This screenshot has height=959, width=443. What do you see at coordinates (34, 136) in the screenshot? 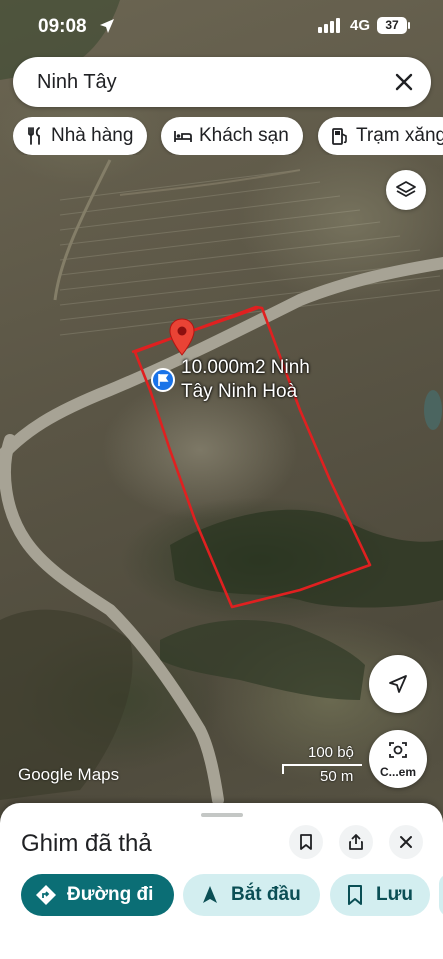
I see `restaurant-icon` at bounding box center [34, 136].